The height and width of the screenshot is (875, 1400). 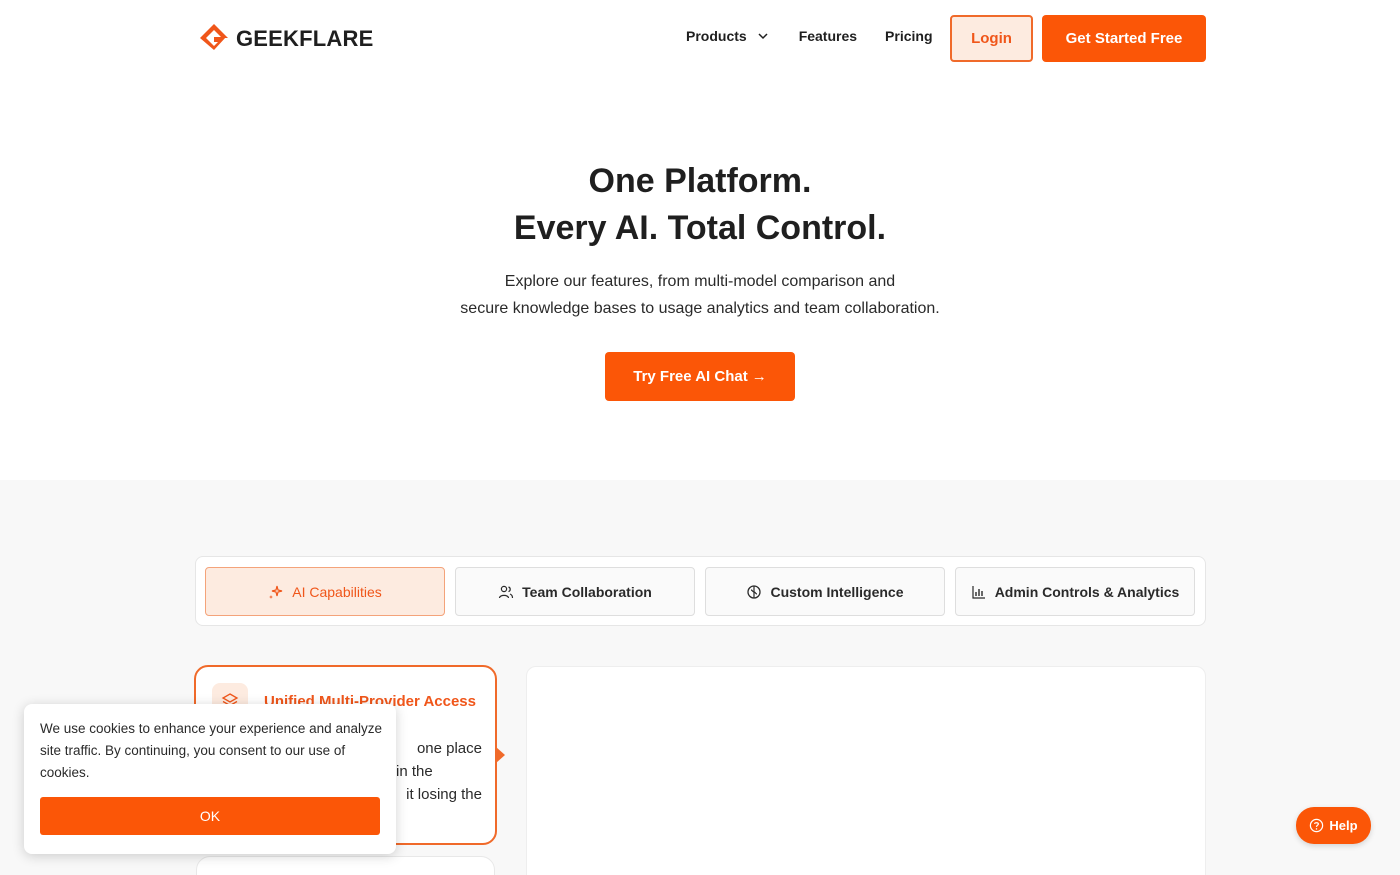 I want to click on help-button: Help, so click(x=1333, y=825).